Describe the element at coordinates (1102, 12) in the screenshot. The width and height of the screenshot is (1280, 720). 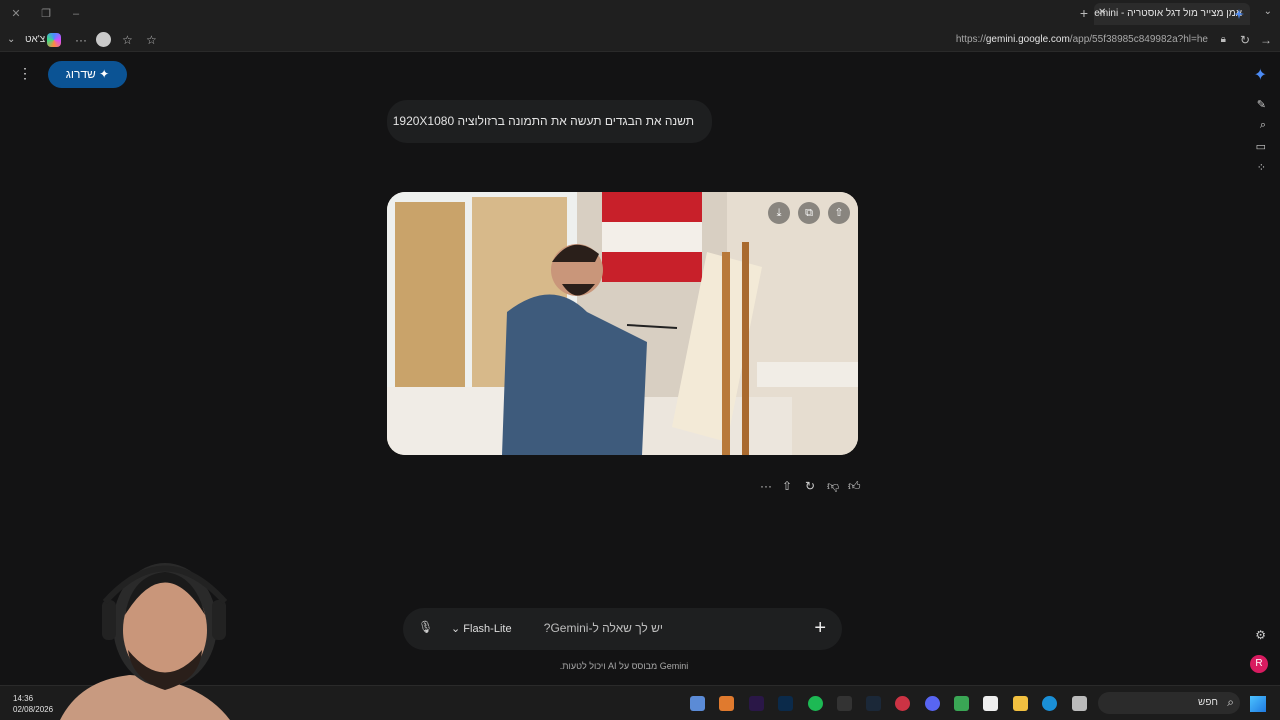
I see `tab-close-icon: ✕` at that location.